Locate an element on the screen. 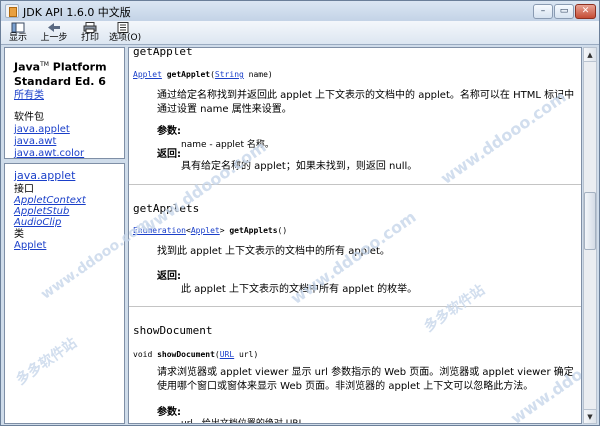 This screenshot has width=600, height=426. content-scrollbar: ▲ ▼ is located at coordinates (590, 235).